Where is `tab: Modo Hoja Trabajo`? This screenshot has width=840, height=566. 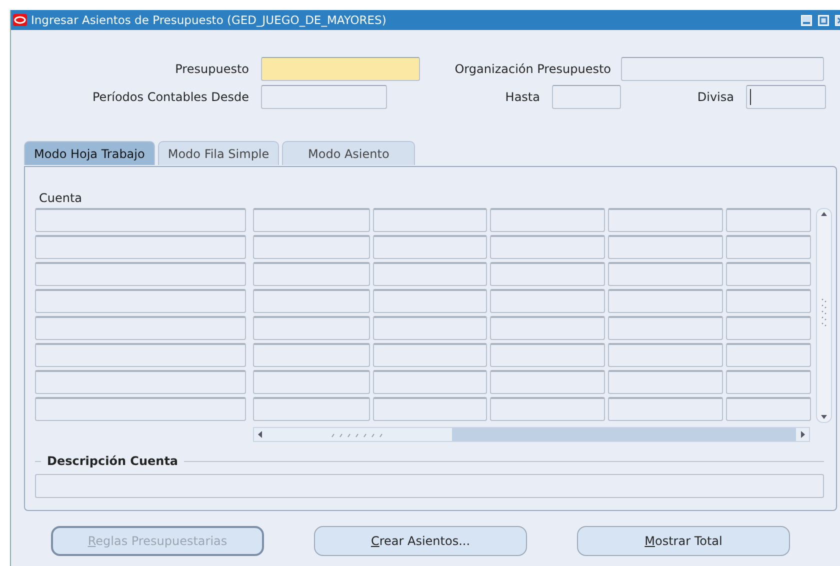
tab: Modo Hoja Trabajo is located at coordinates (89, 153).